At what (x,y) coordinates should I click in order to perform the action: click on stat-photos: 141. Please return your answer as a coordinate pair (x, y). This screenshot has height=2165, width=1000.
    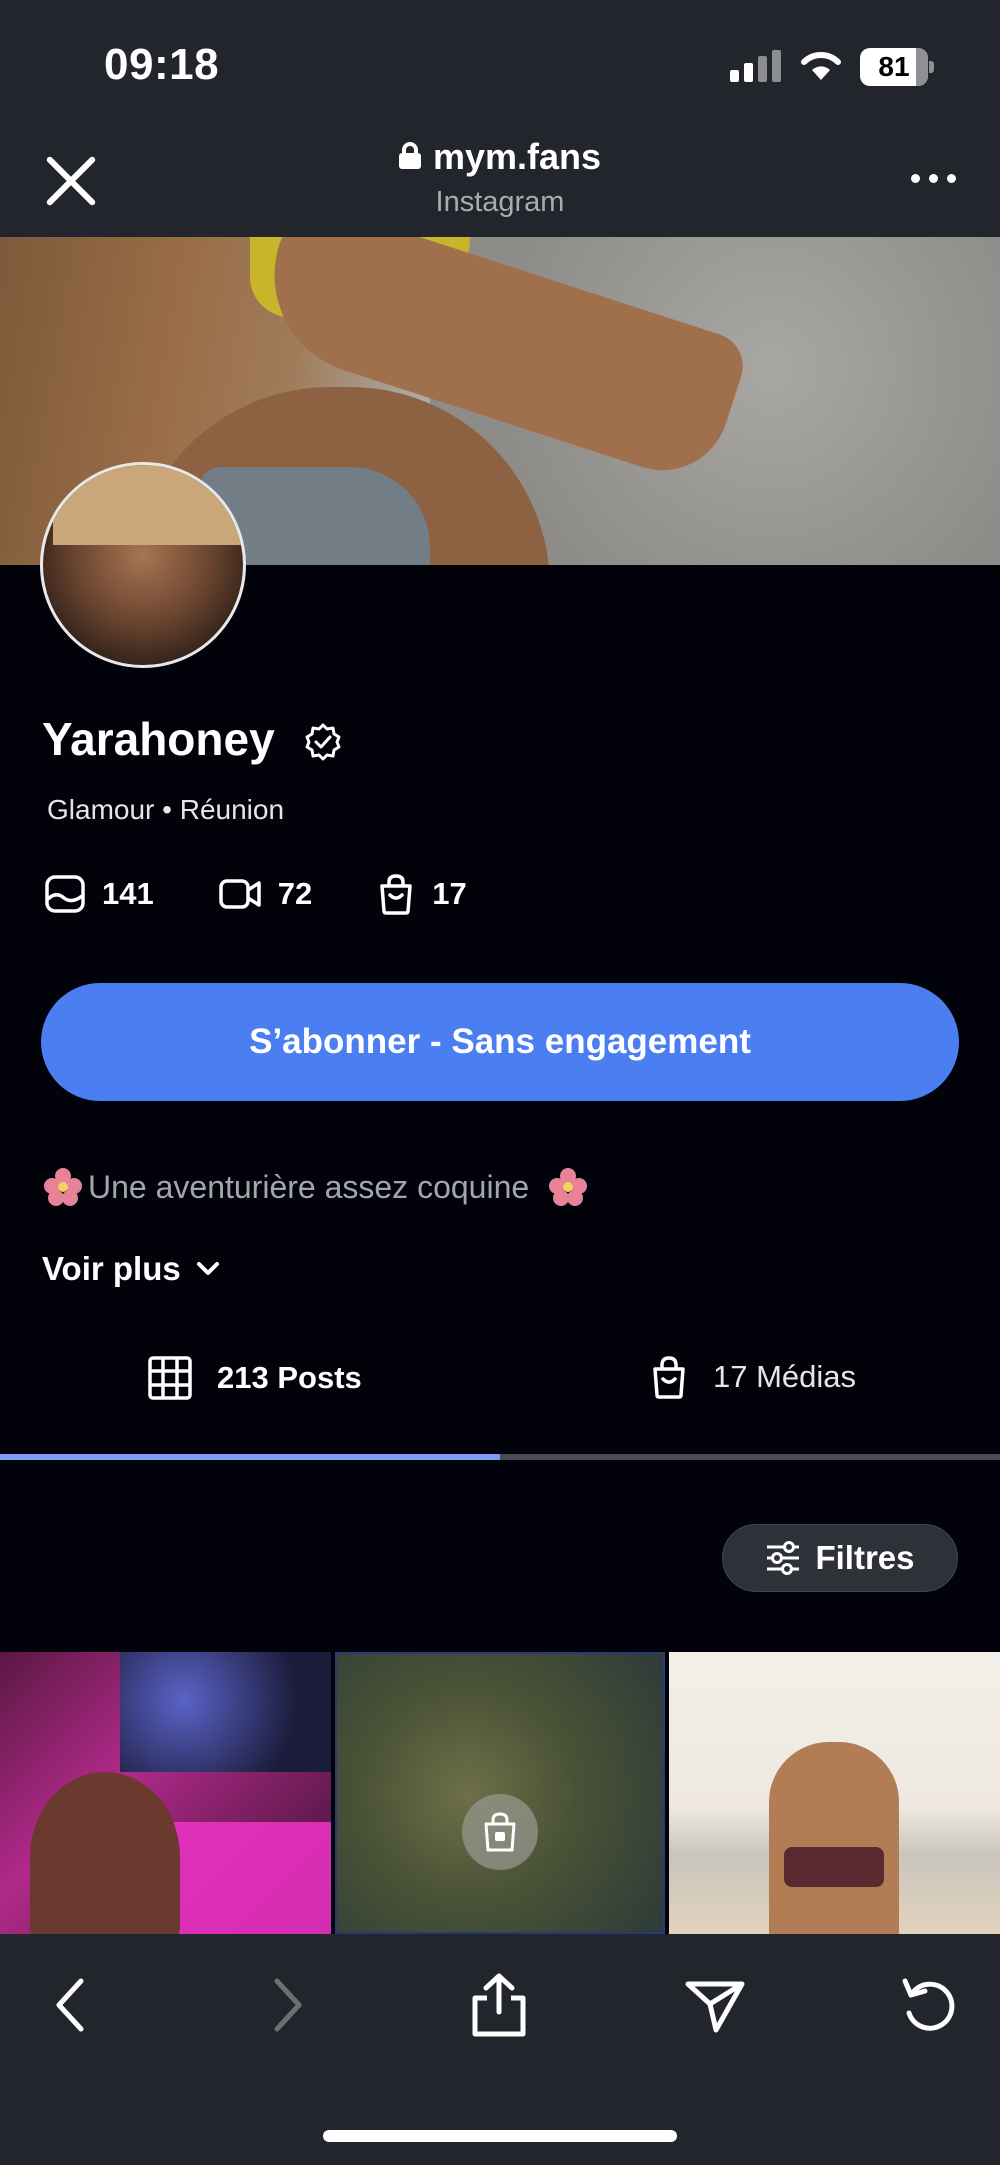
    Looking at the image, I should click on (99, 894).